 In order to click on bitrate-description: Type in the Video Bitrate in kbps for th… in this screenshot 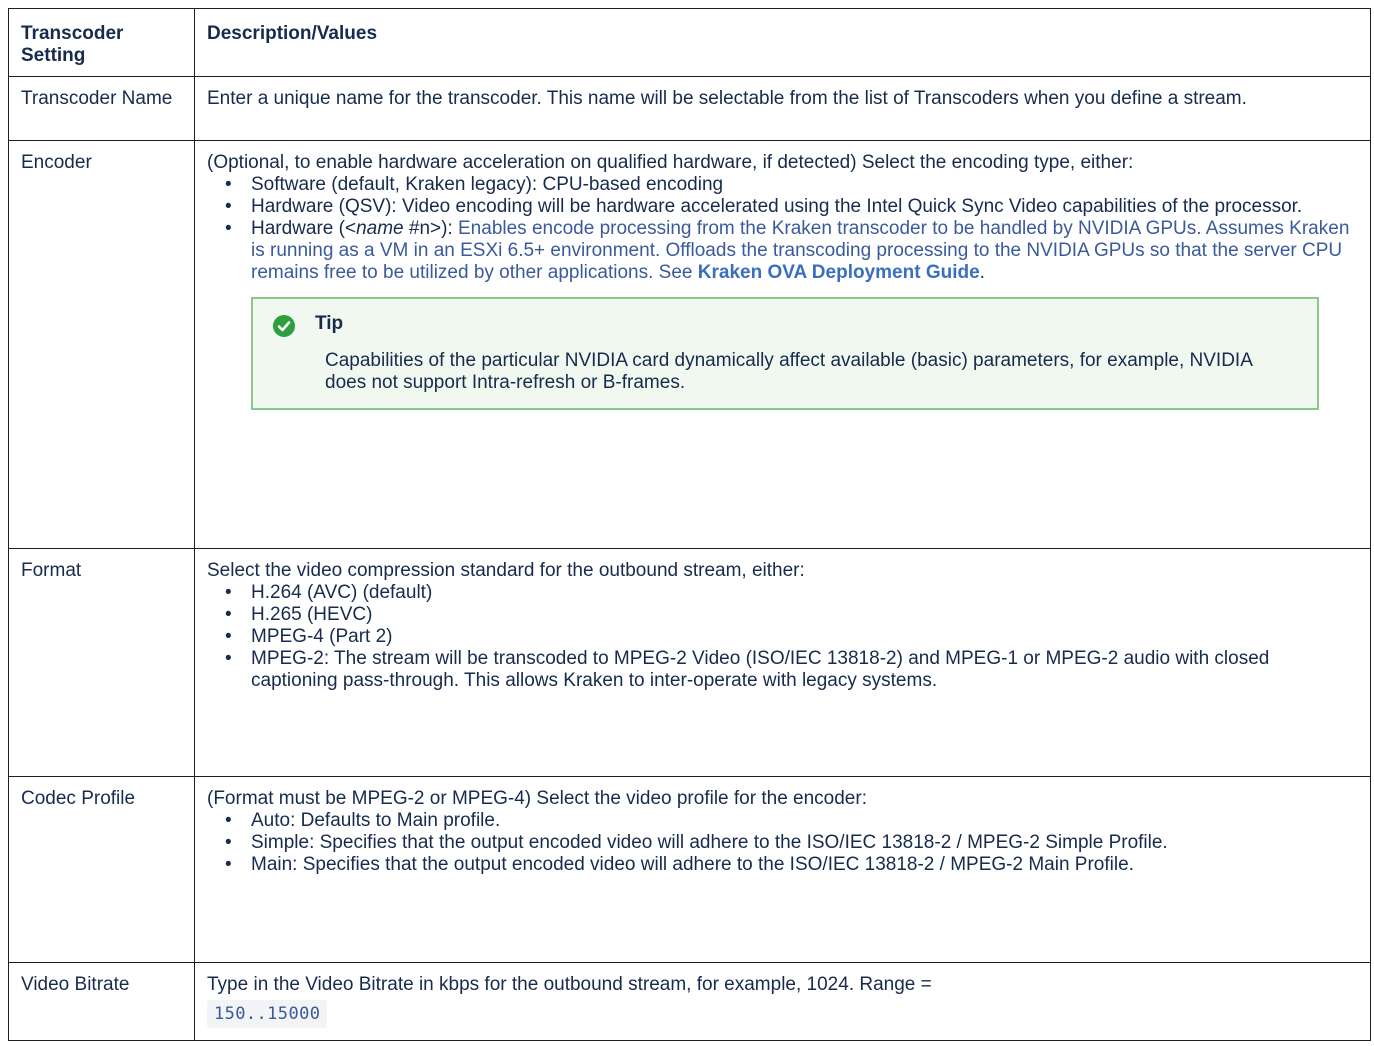, I will do `click(569, 984)`.